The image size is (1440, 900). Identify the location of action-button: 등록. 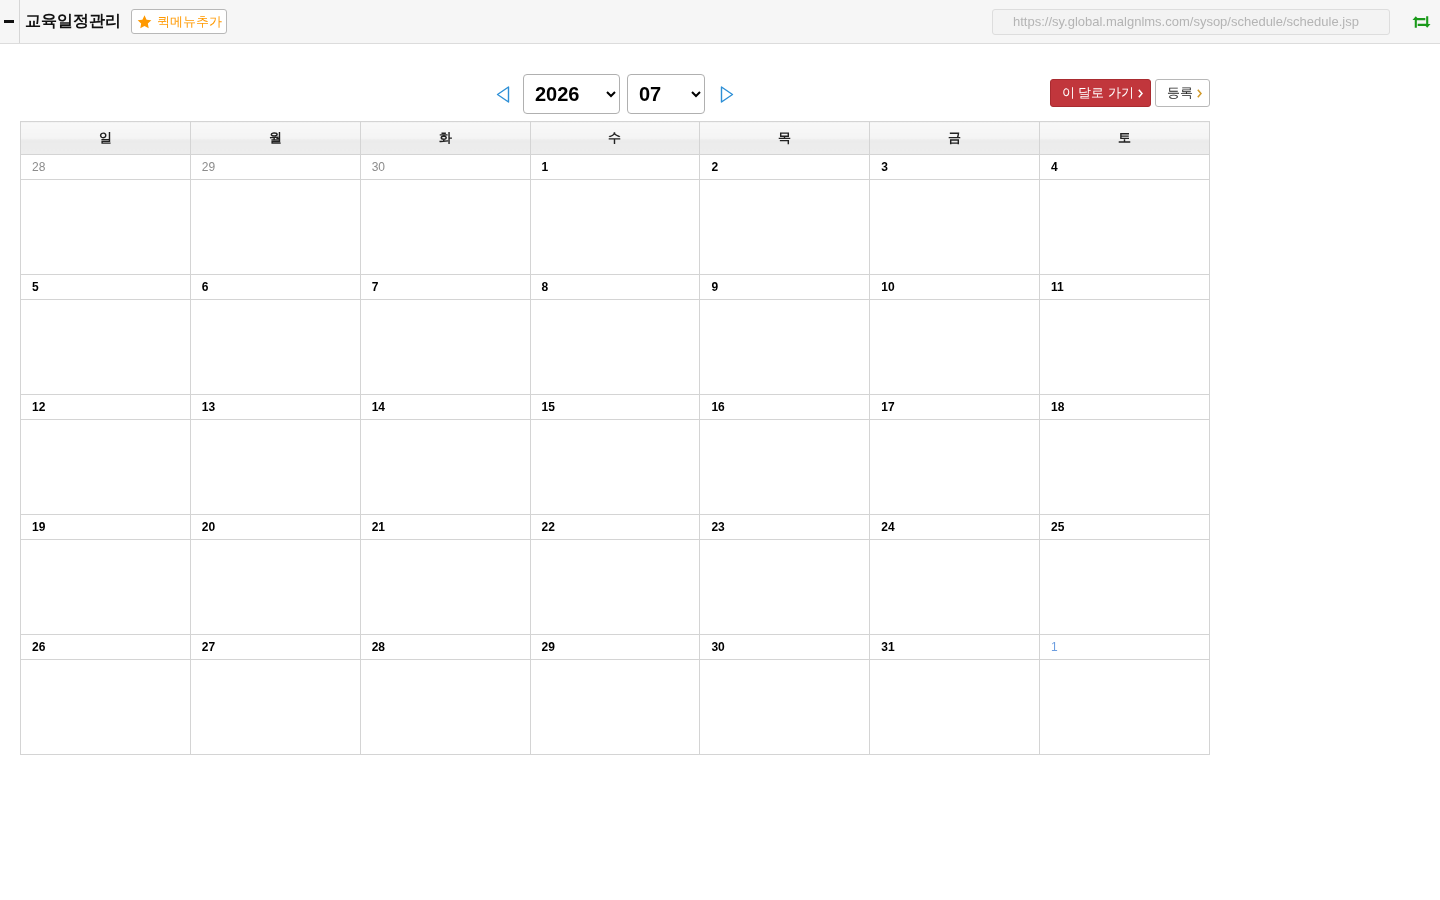
(1182, 93).